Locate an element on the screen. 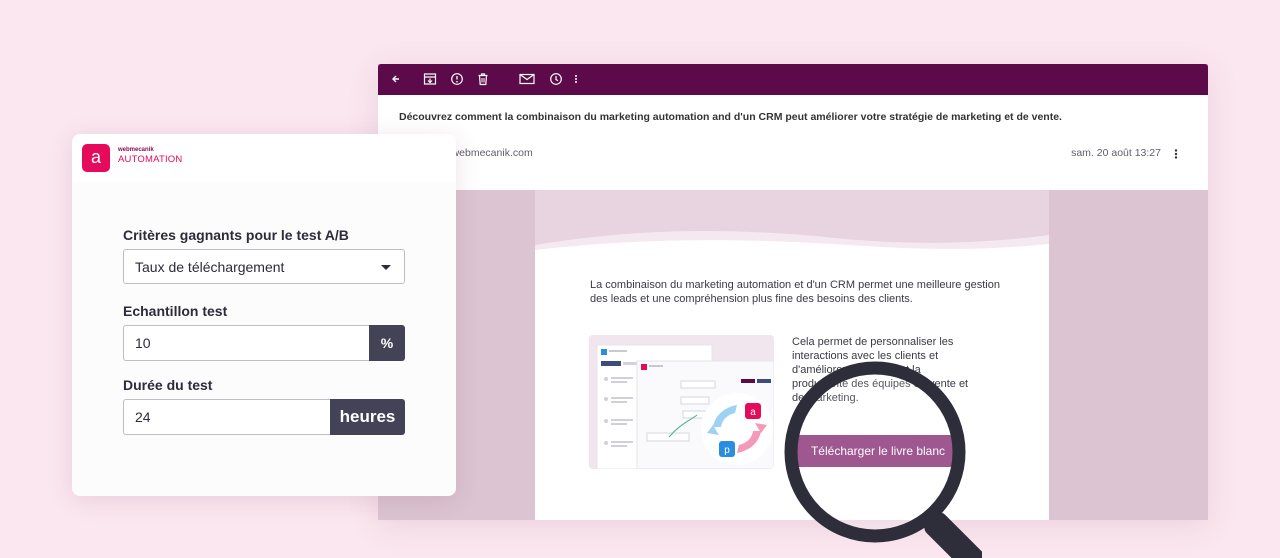 The image size is (1280, 558). email-toolbar is located at coordinates (793, 79).